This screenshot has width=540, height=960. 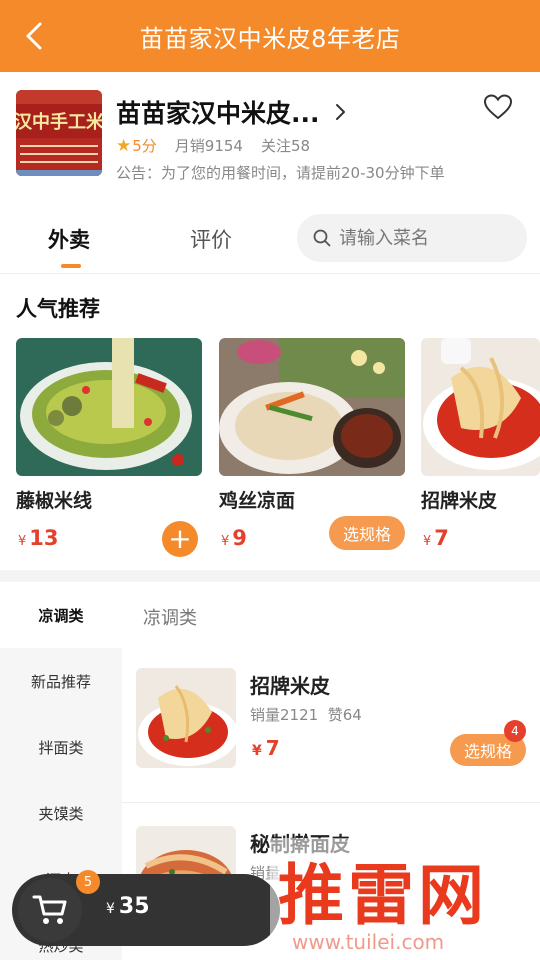 What do you see at coordinates (71, 266) in the screenshot?
I see `tab-active-indicator` at bounding box center [71, 266].